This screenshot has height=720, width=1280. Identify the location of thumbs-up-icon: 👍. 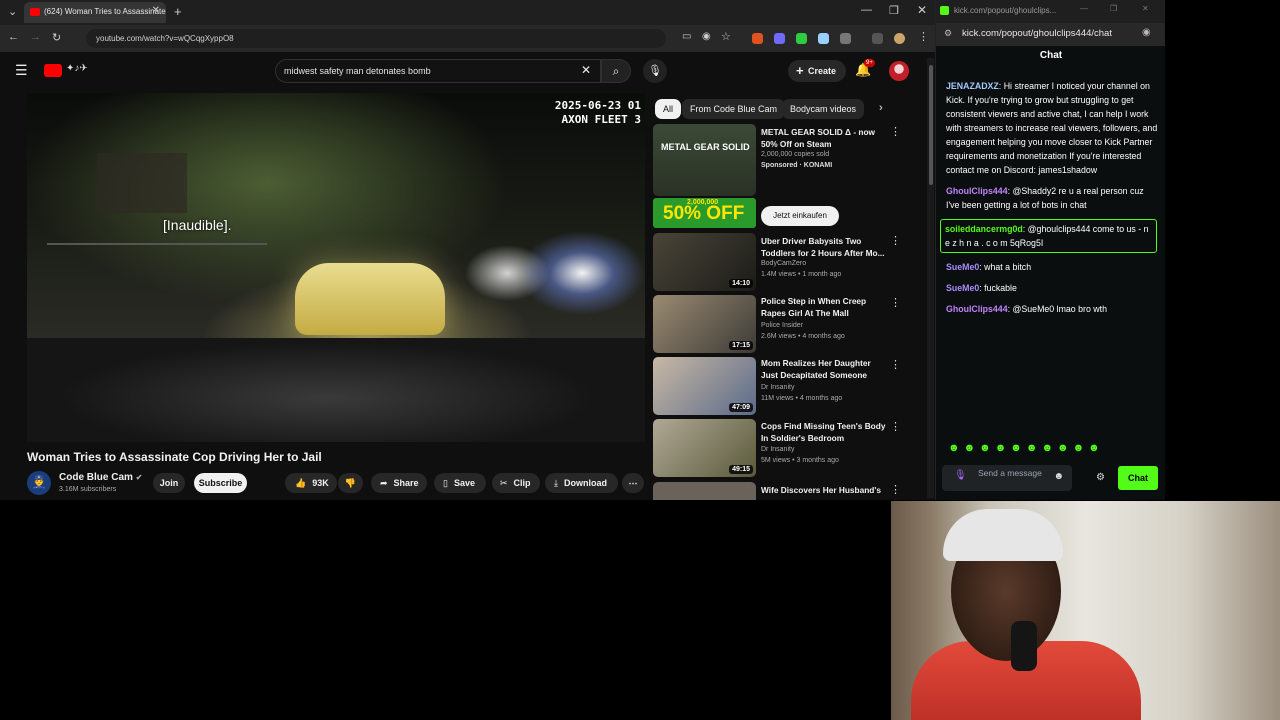
(301, 483).